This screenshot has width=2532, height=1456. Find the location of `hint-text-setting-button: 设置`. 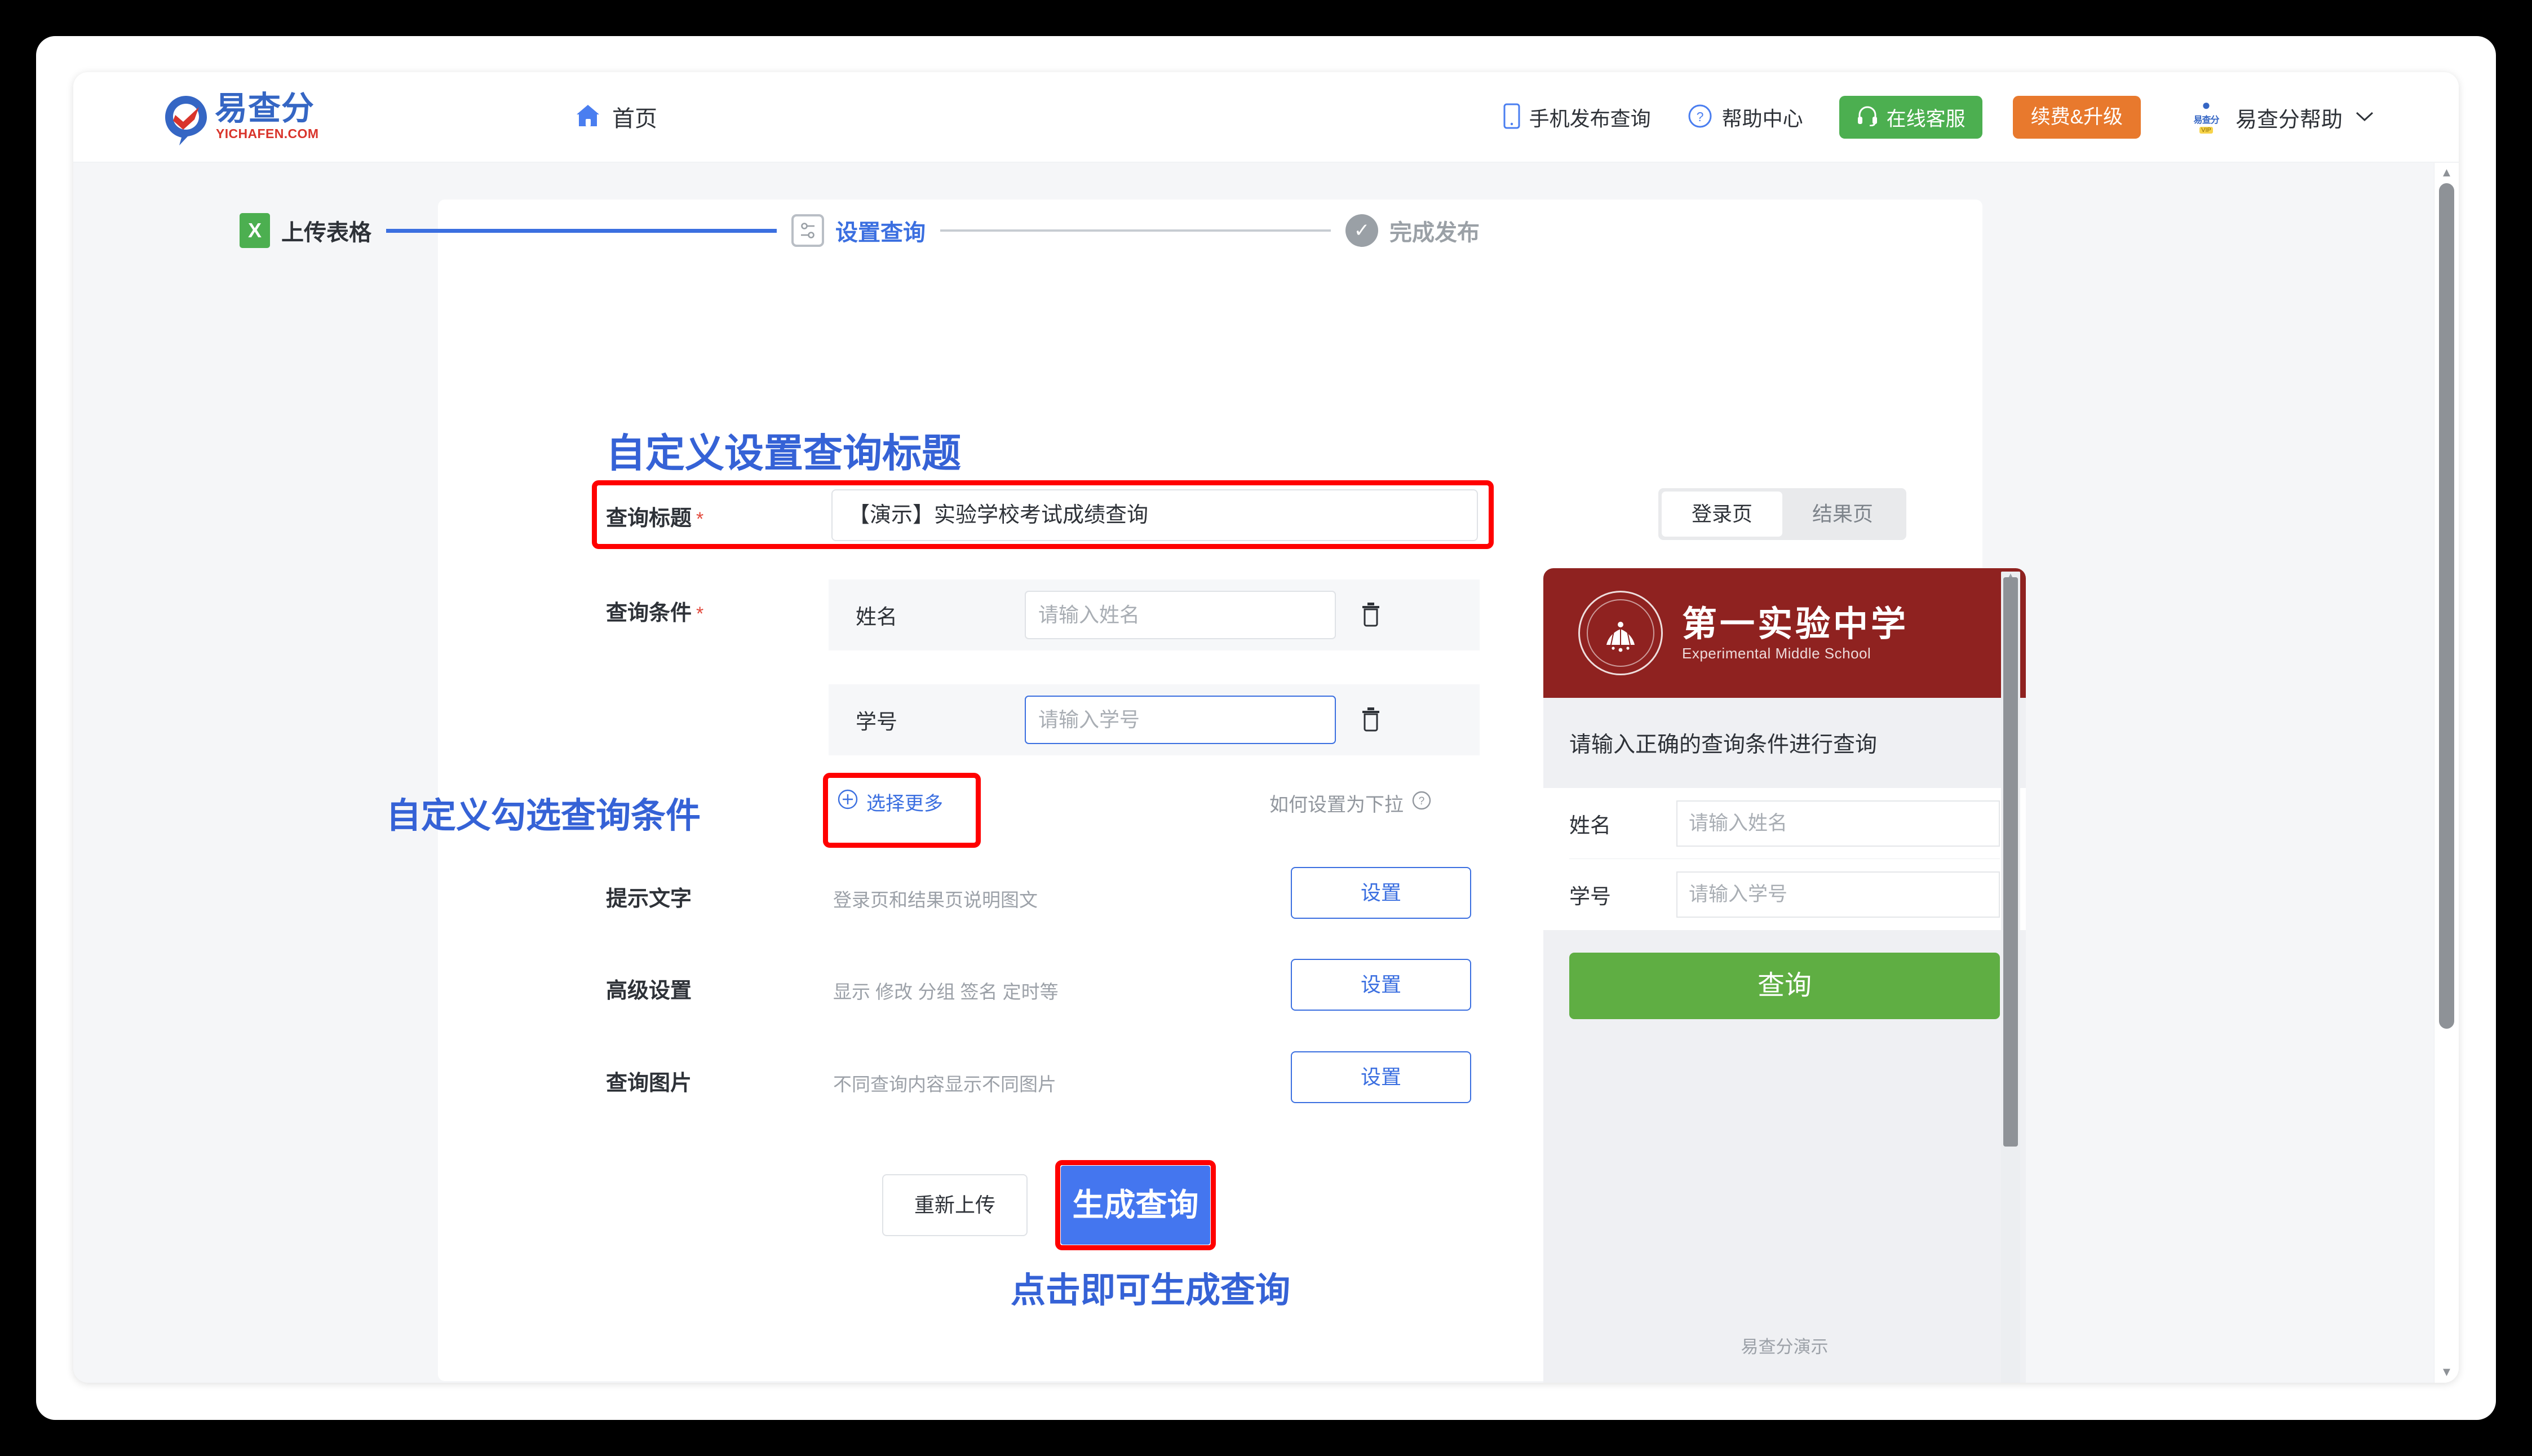

hint-text-setting-button: 设置 is located at coordinates (1381, 893).